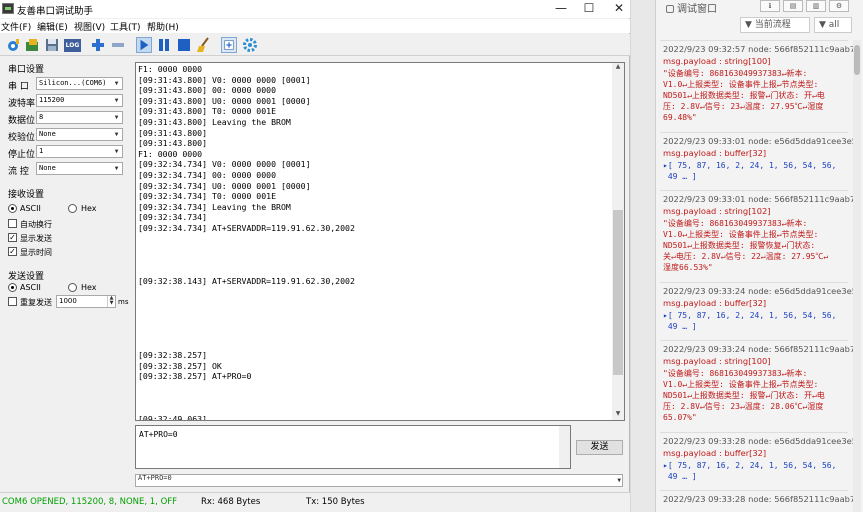 The height and width of the screenshot is (512, 863). What do you see at coordinates (8, 8) in the screenshot?
I see `app-icon` at bounding box center [8, 8].